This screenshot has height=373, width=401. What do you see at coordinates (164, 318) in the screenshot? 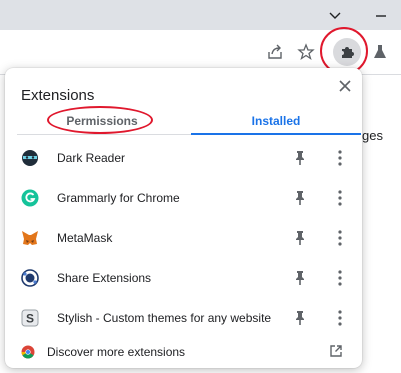
I see `extension-name: Stylish - Custom themes for any website` at bounding box center [164, 318].